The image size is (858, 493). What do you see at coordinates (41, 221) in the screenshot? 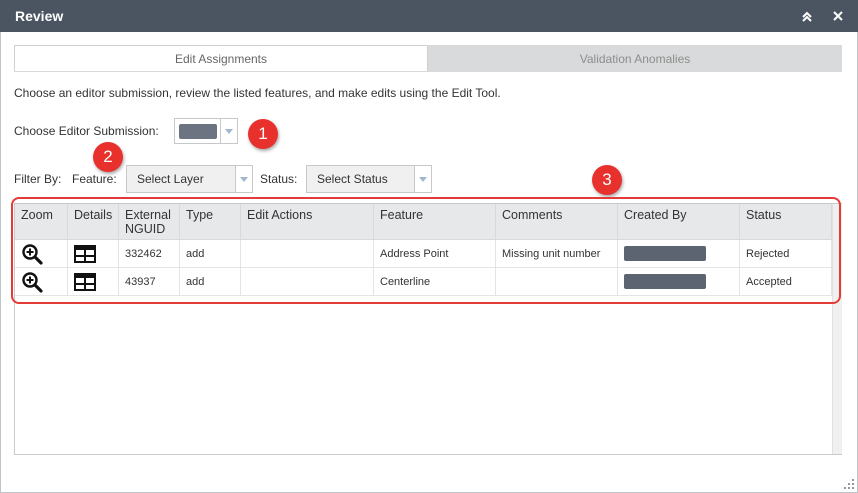
I see `column-header-zoom: Zoom` at bounding box center [41, 221].